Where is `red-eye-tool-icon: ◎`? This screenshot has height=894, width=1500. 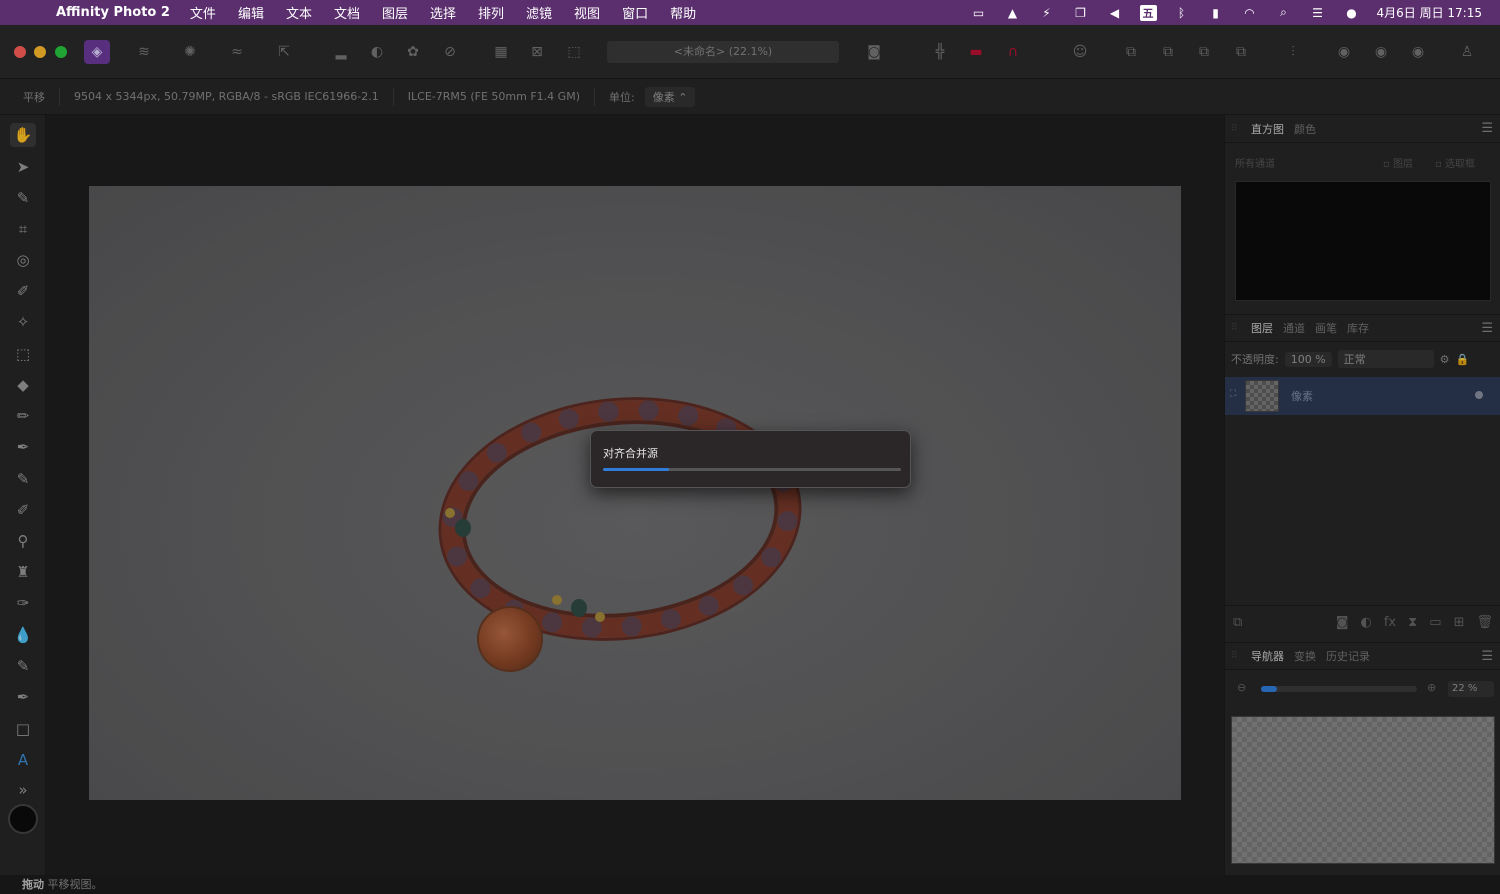
red-eye-tool-icon: ◎ is located at coordinates (23, 260).